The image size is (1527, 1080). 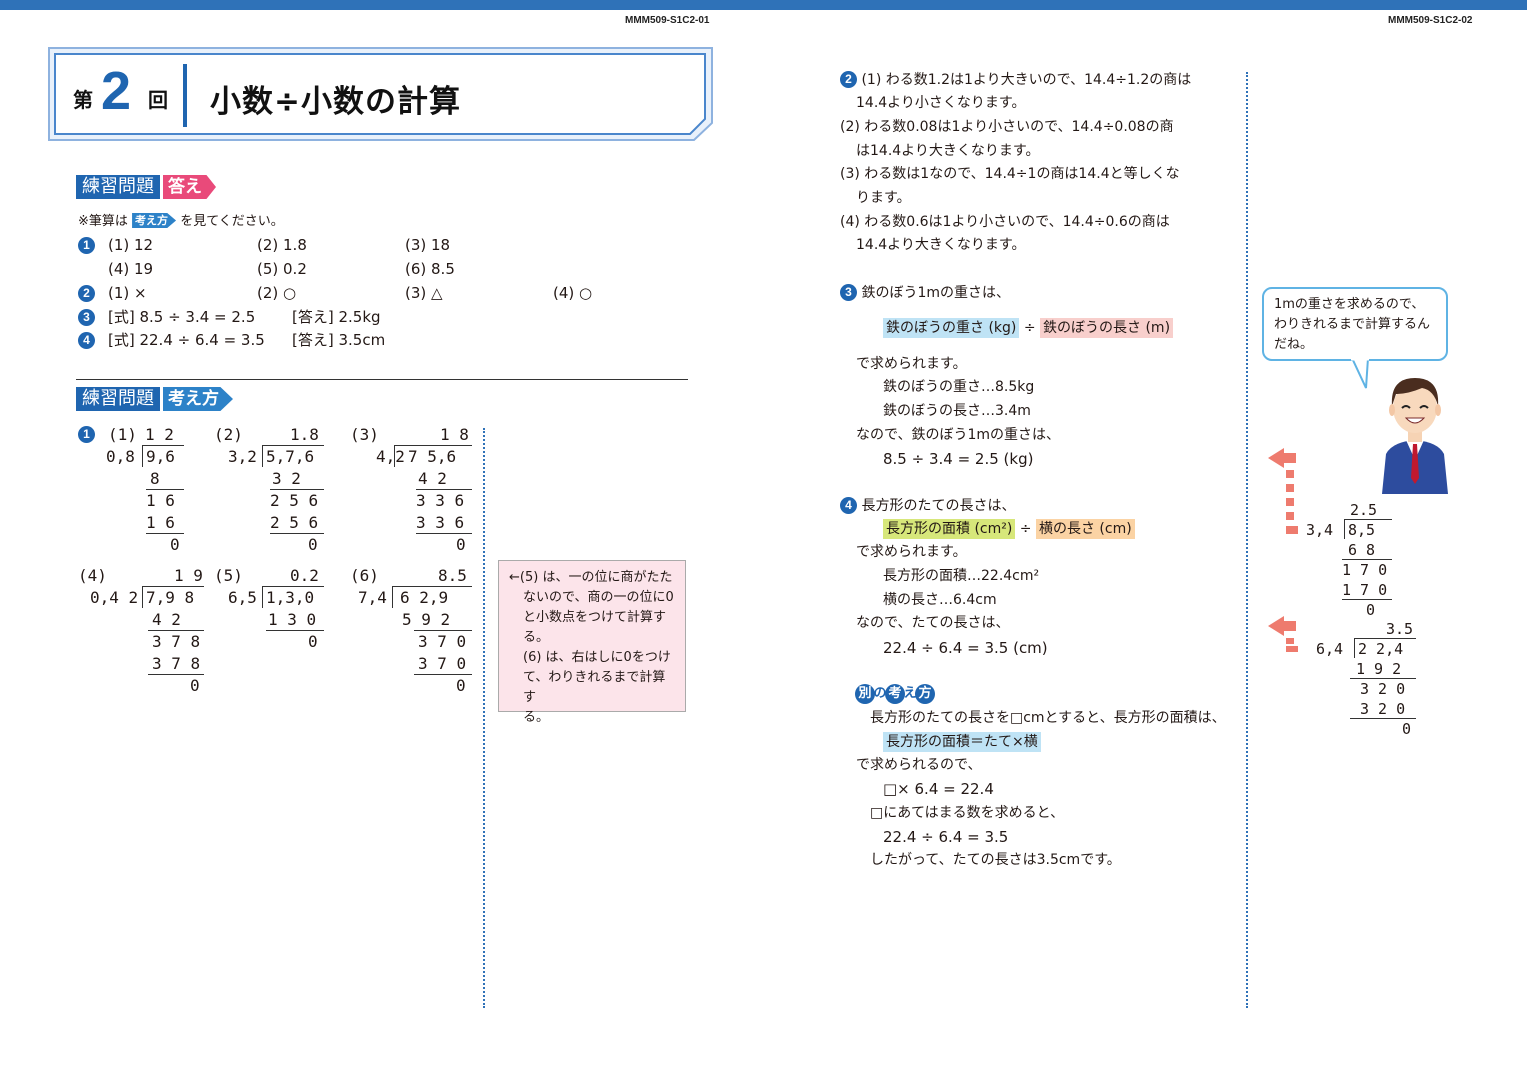 What do you see at coordinates (114, 597) in the screenshot?
I see `division-divisor: 0,4 2` at bounding box center [114, 597].